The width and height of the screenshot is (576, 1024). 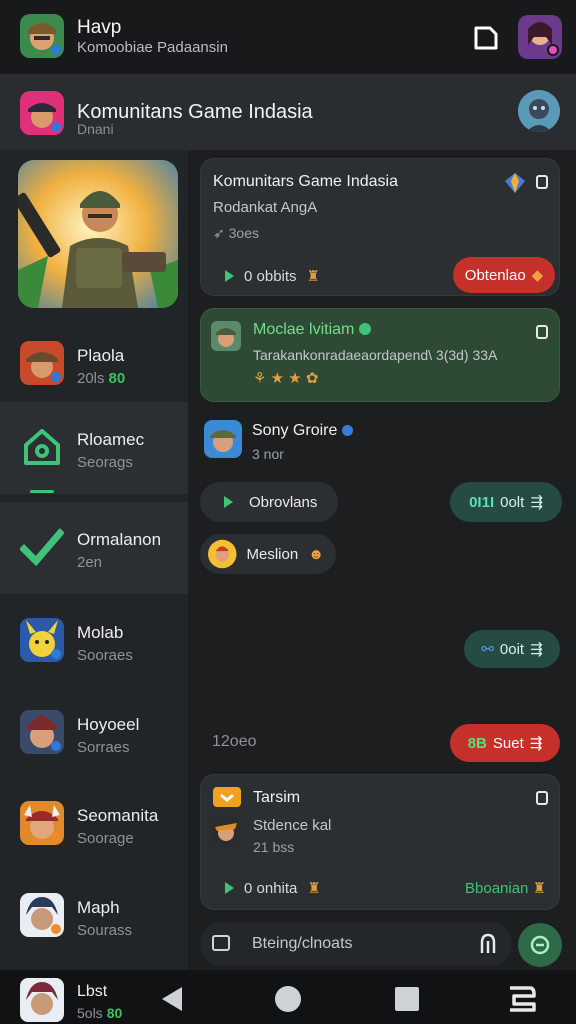 What do you see at coordinates (312, 330) in the screenshot?
I see `highlight-title: Moclae lvitiam` at bounding box center [312, 330].